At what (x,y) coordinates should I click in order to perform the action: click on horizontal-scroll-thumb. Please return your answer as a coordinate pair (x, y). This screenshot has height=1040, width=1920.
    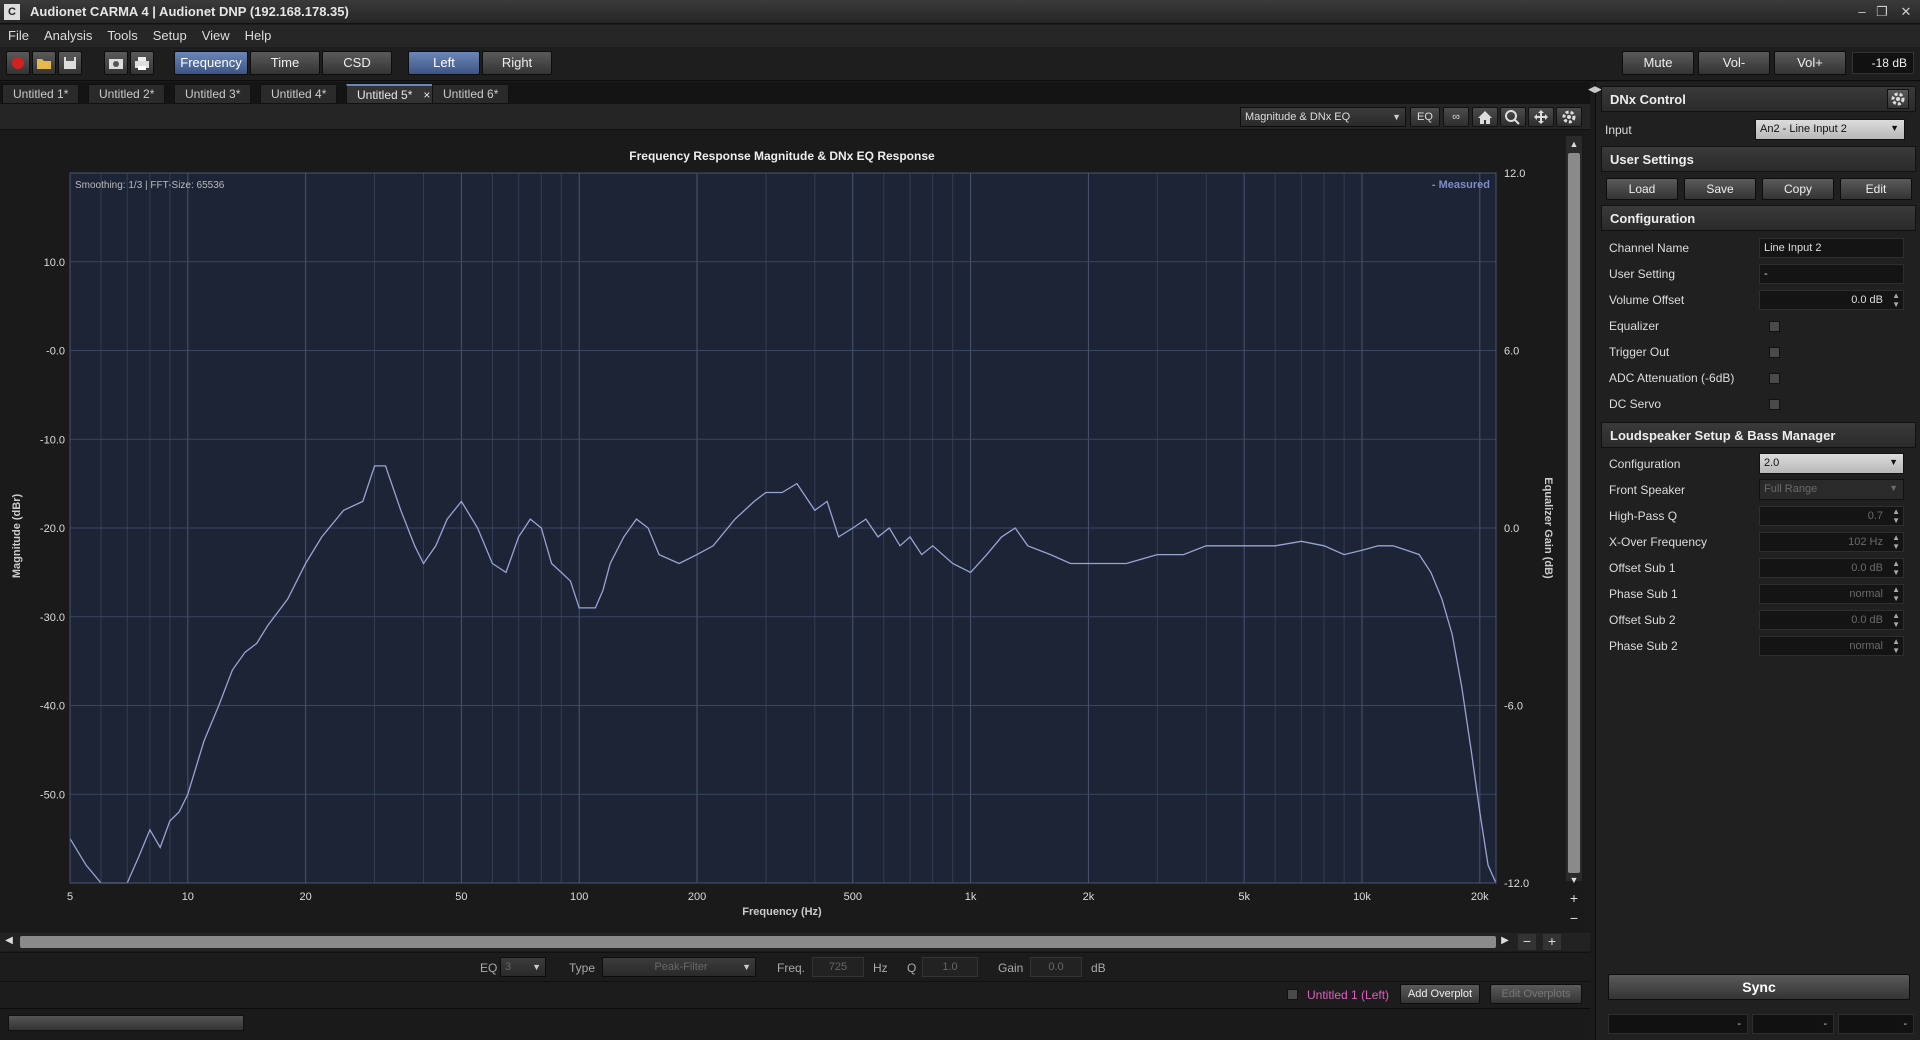
    Looking at the image, I should click on (758, 942).